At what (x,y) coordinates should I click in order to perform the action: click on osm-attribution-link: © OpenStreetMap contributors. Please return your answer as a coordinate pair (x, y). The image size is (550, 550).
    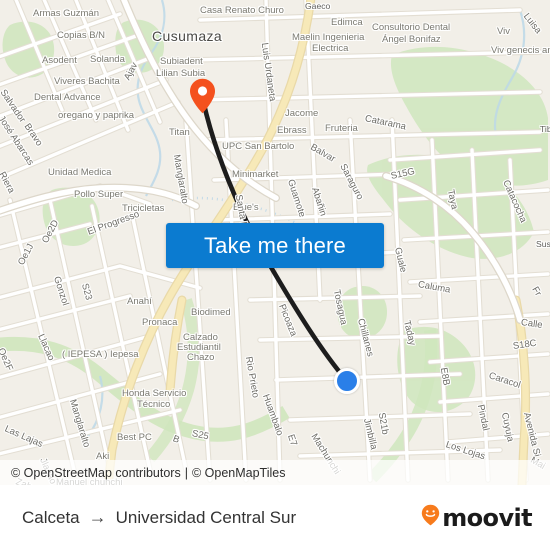
    Looking at the image, I should click on (96, 473).